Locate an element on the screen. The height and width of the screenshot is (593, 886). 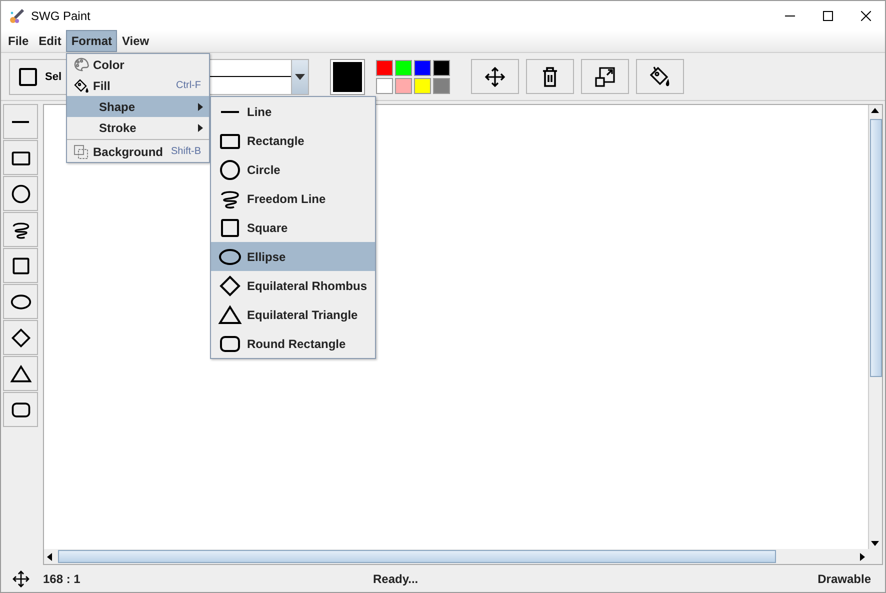
menu-item: Square is located at coordinates (293, 227).